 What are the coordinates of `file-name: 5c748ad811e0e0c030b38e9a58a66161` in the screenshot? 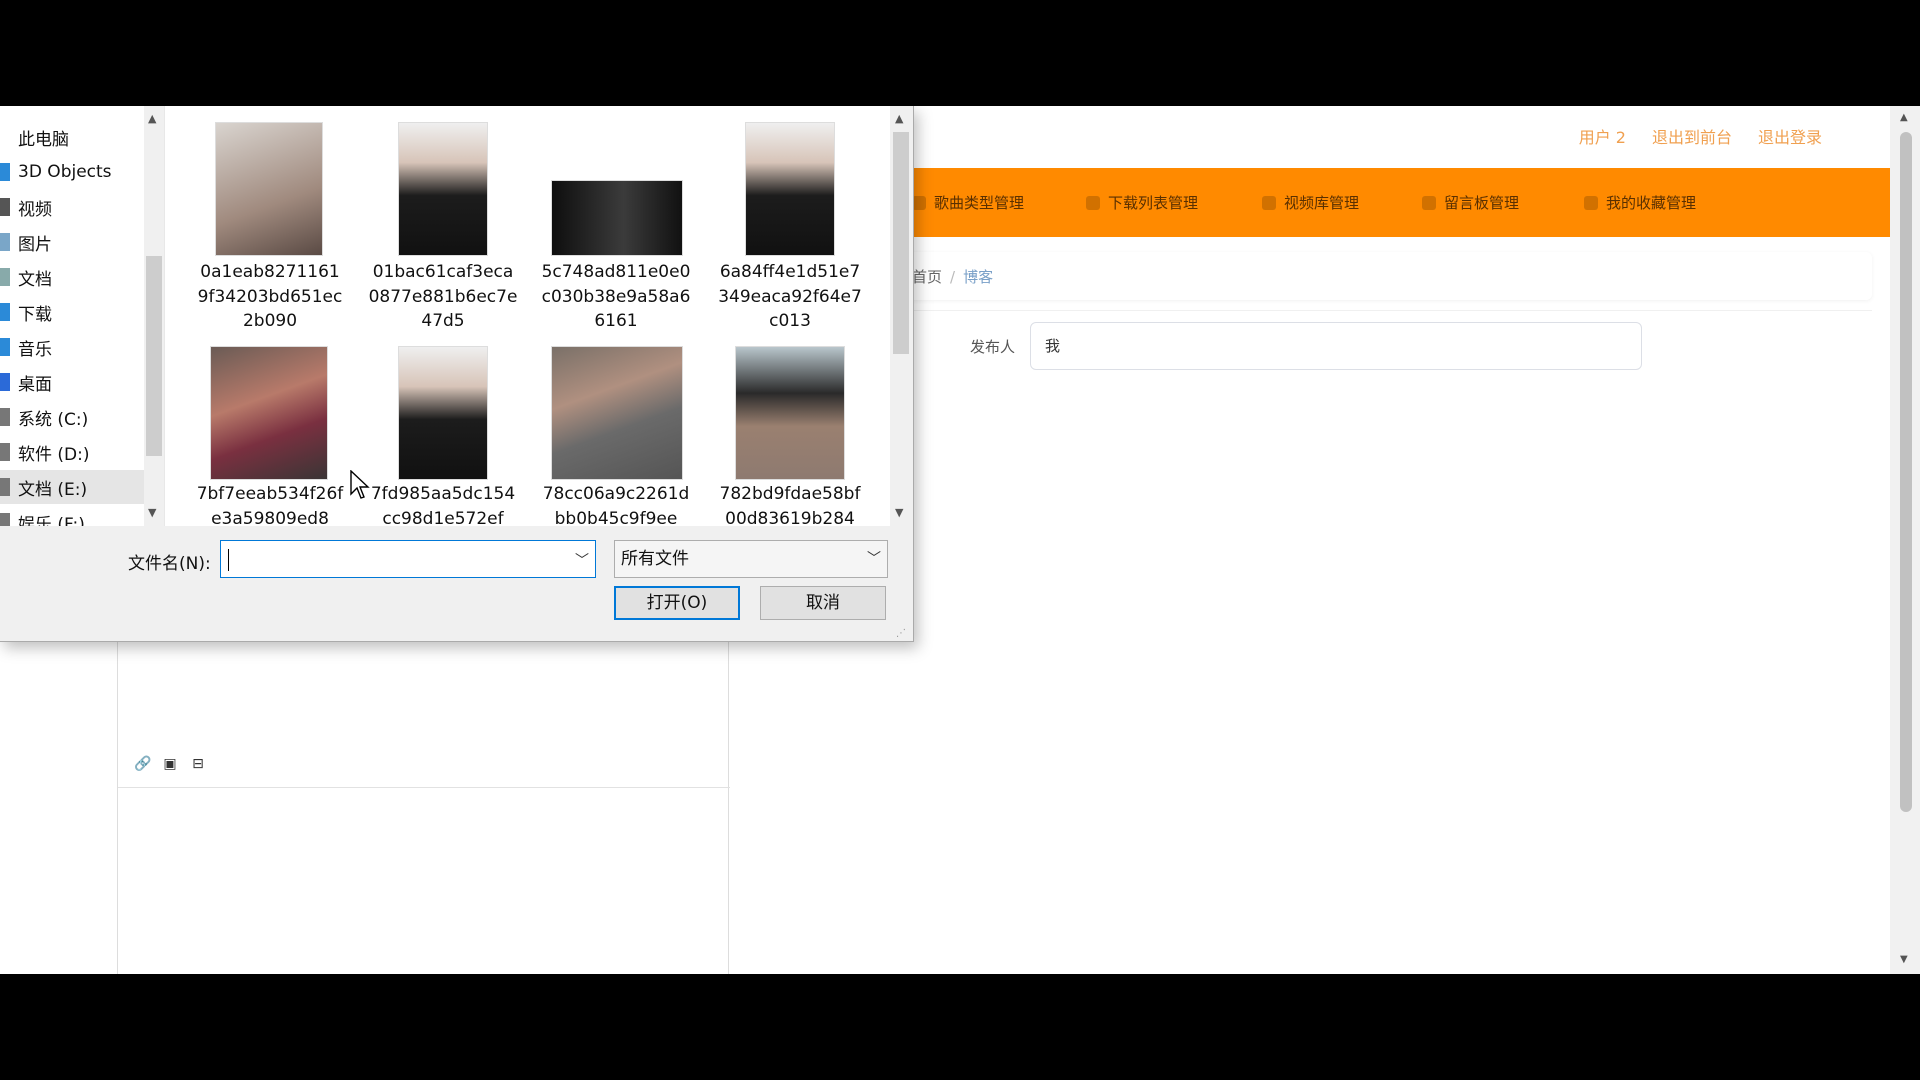 It's located at (616, 296).